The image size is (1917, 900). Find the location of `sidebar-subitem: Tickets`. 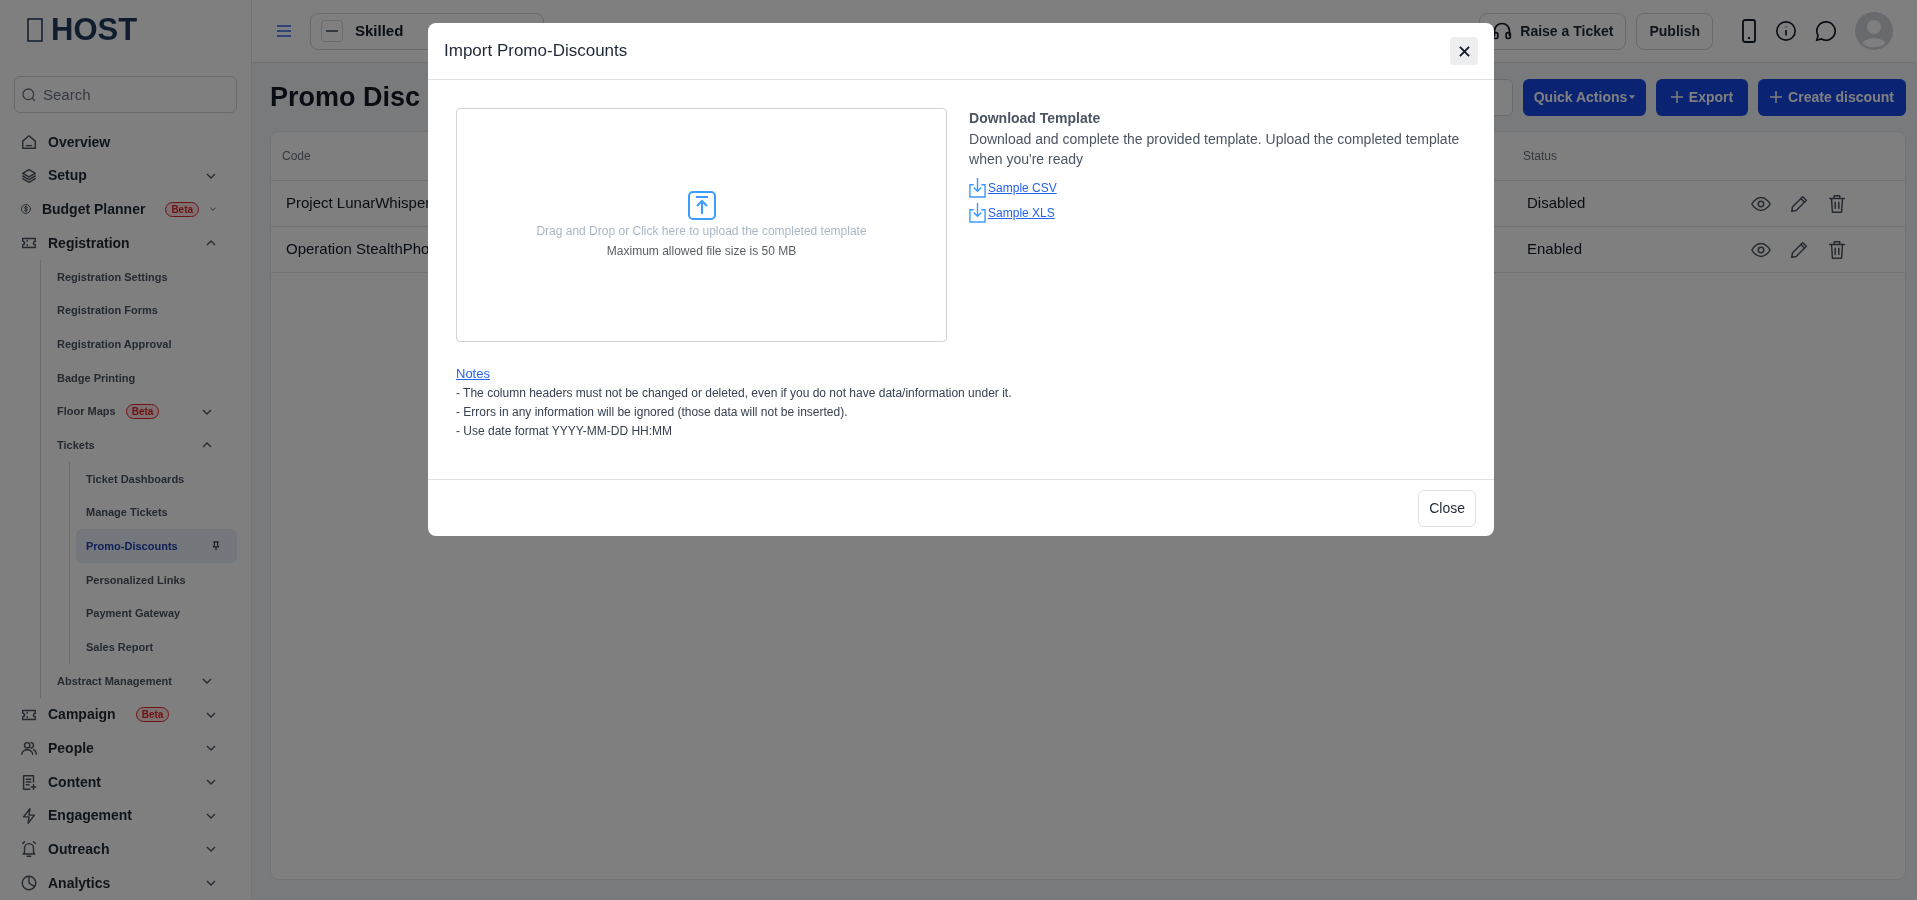

sidebar-subitem: Tickets is located at coordinates (142, 445).